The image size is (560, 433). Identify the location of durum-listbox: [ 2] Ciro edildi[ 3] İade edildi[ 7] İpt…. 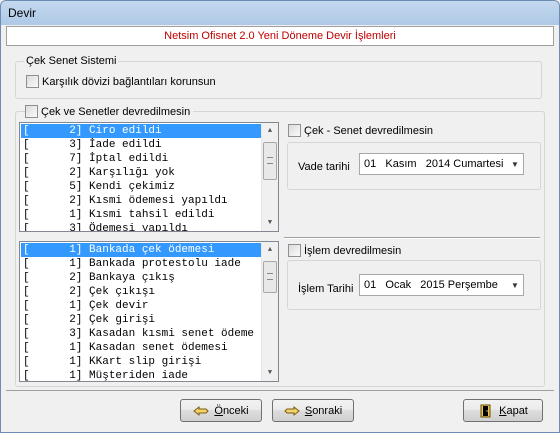
(149, 177).